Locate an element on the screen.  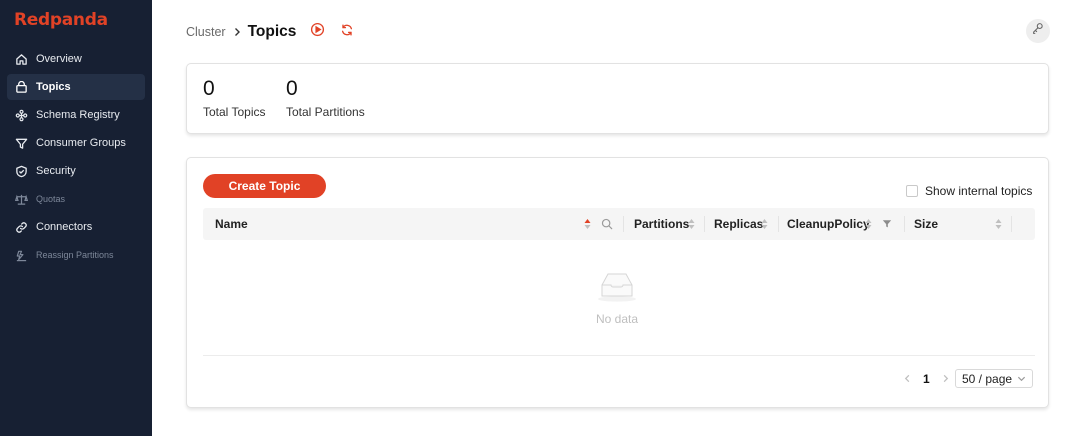
sidebar-item-label: Schema Registry is located at coordinates (78, 115).